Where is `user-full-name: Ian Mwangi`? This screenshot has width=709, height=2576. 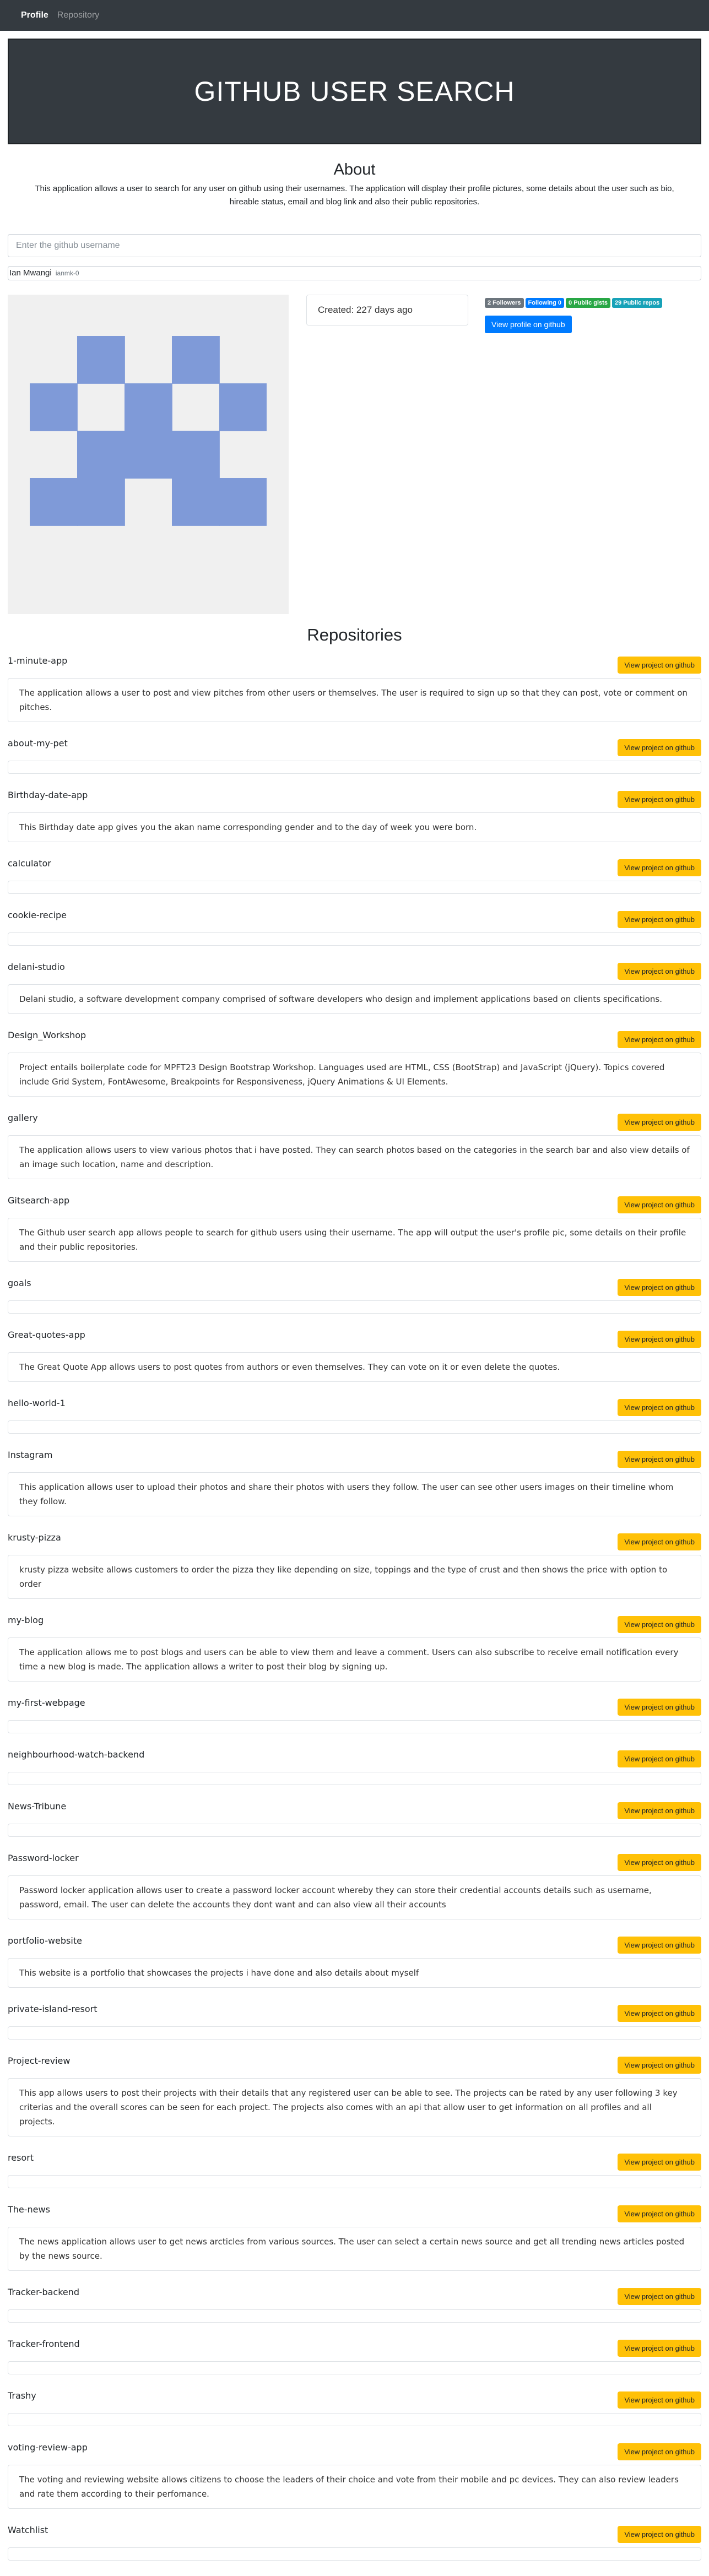
user-full-name: Ian Mwangi is located at coordinates (30, 273).